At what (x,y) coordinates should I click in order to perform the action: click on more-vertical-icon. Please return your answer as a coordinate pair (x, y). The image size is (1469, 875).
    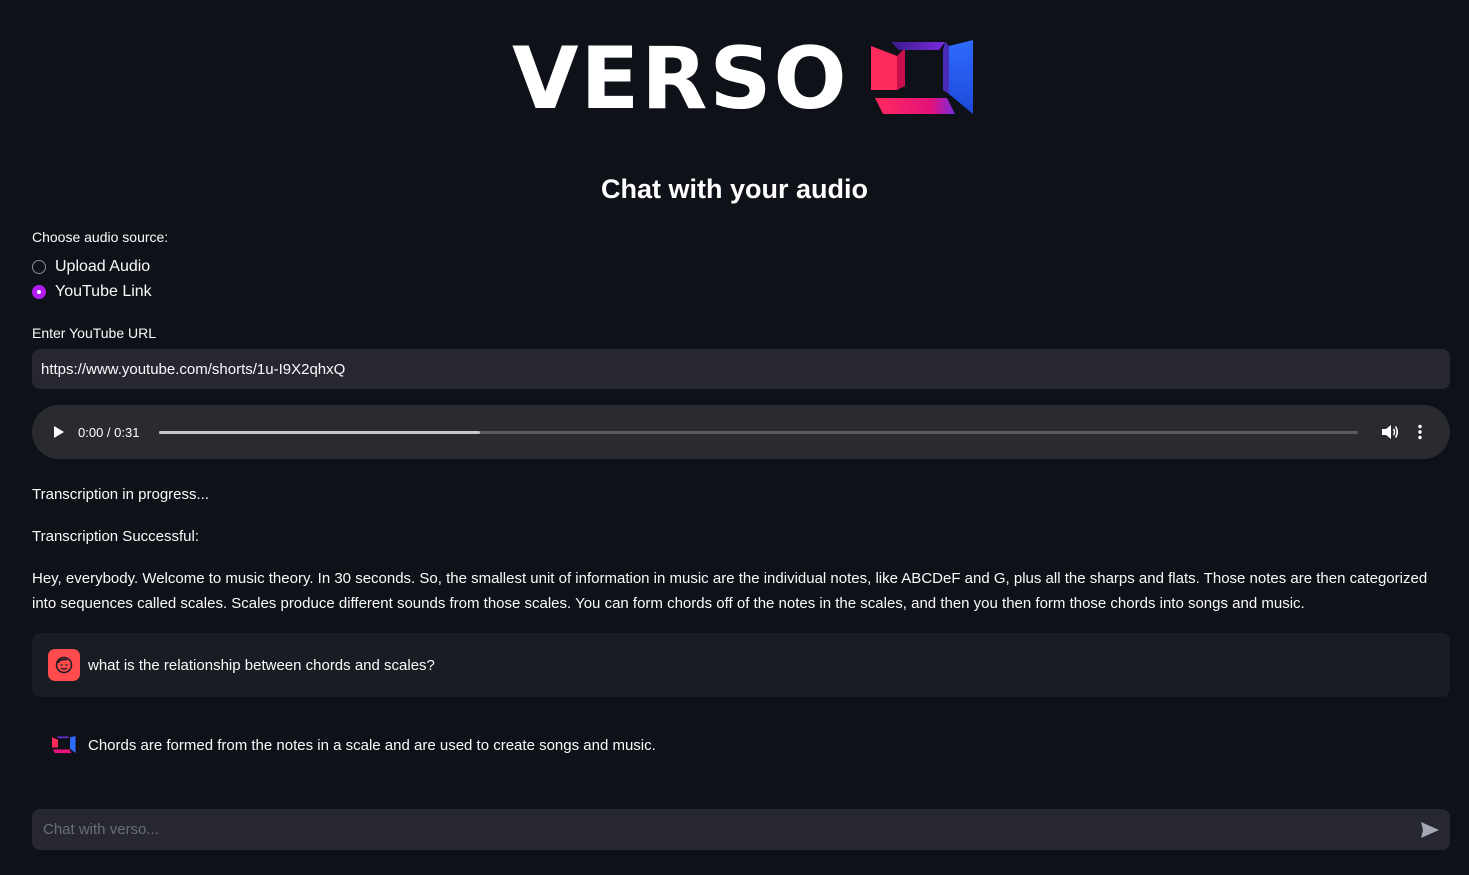
    Looking at the image, I should click on (1420, 432).